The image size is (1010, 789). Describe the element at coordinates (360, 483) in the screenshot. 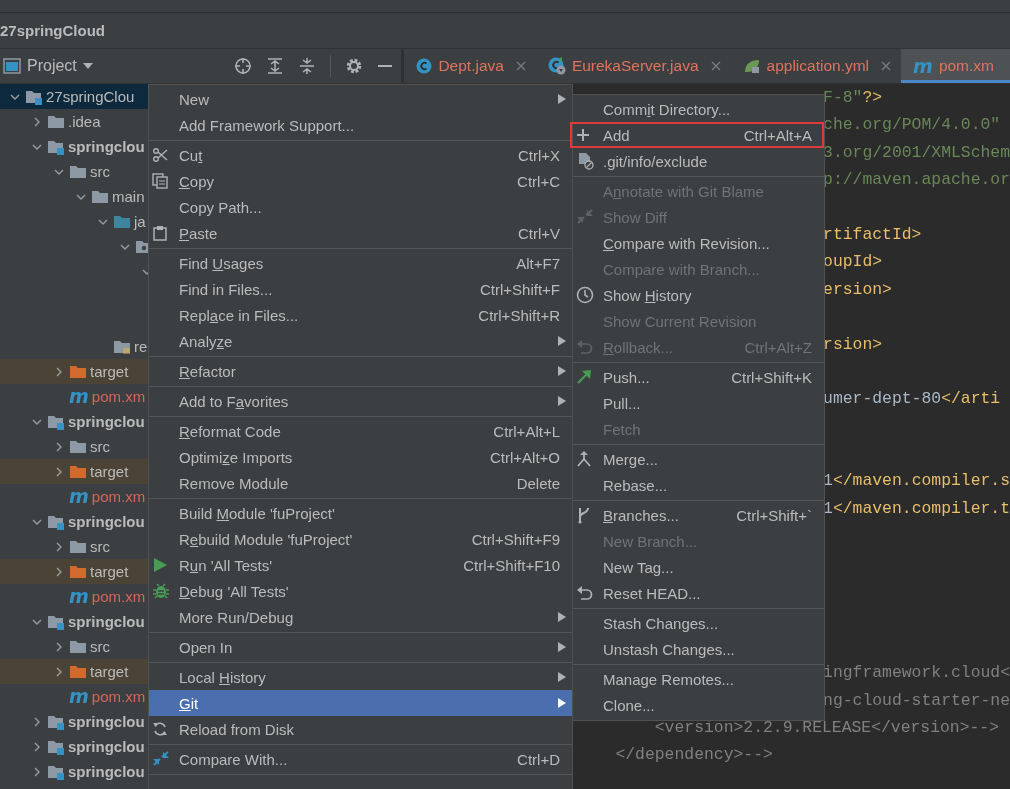

I see `menu-item: Remove Module Delete` at that location.